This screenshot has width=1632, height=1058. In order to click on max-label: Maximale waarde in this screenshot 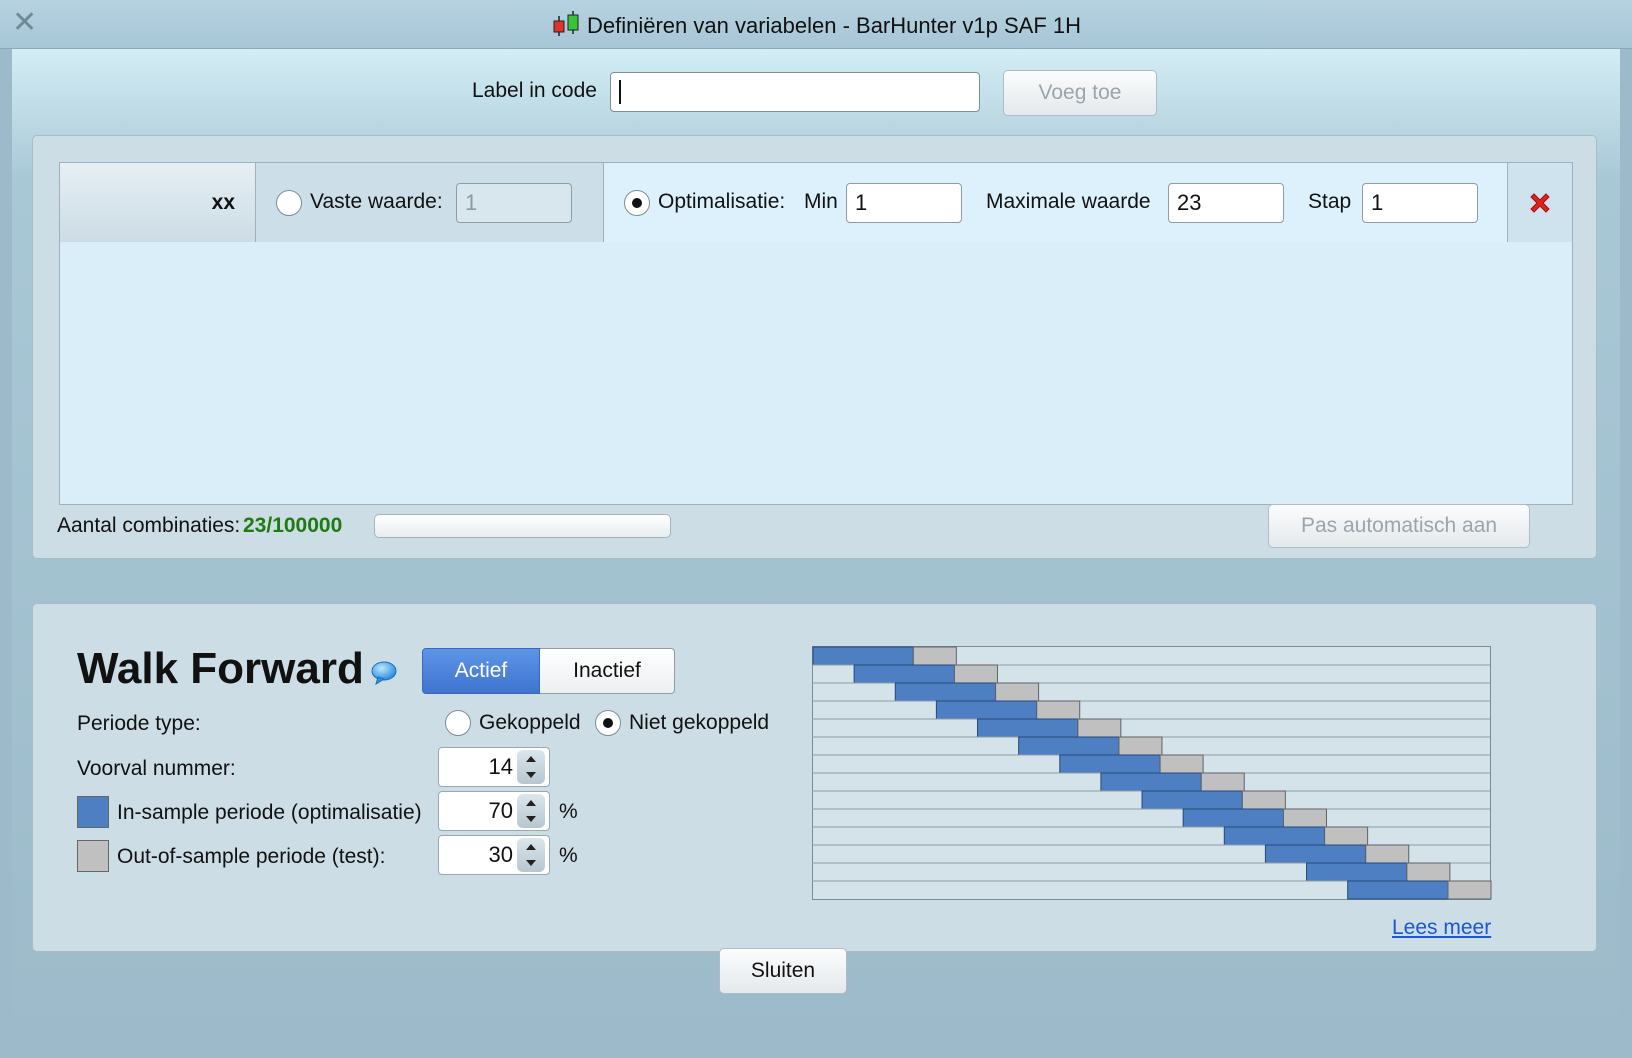, I will do `click(1068, 201)`.